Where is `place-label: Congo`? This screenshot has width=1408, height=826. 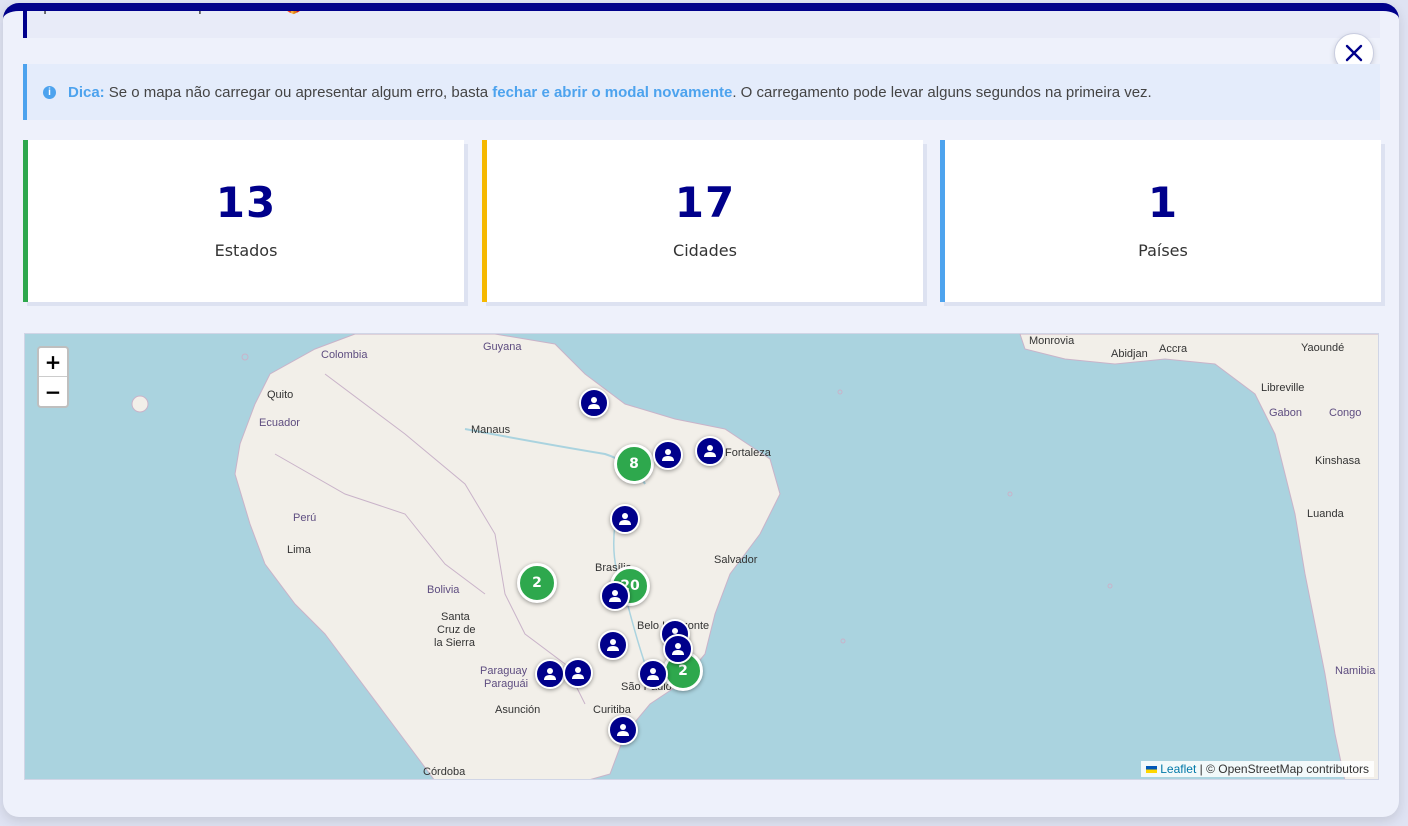 place-label: Congo is located at coordinates (1345, 413).